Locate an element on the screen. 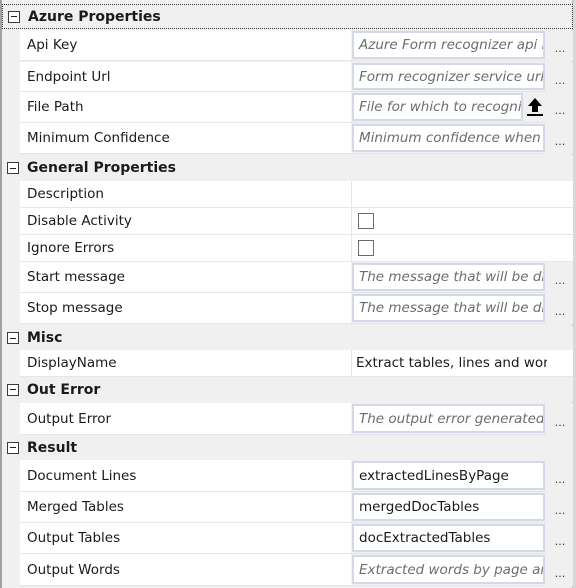  property-value: extractedLinesByPage is located at coordinates (449, 476).